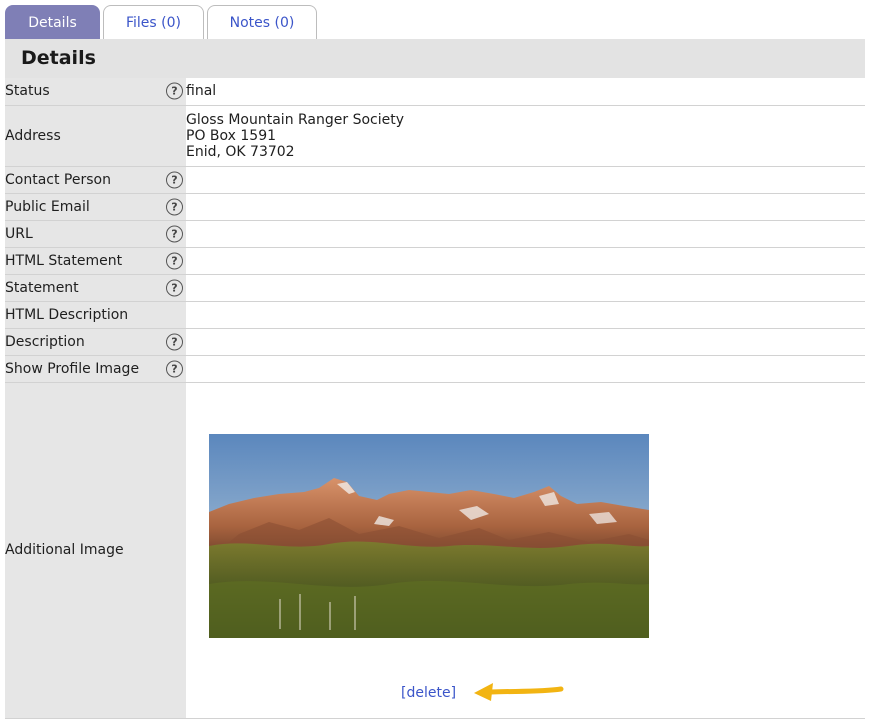 The height and width of the screenshot is (721, 869). Describe the element at coordinates (174, 206) in the screenshot. I see `help-public-email-icon: ?` at that location.